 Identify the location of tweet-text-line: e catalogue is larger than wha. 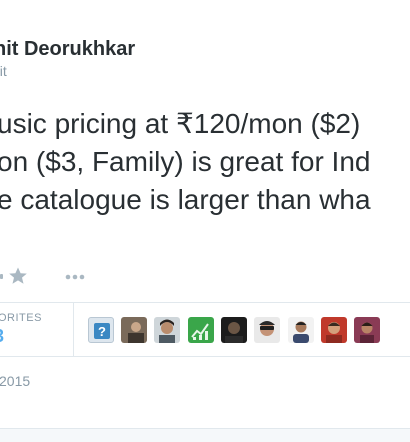
(185, 199).